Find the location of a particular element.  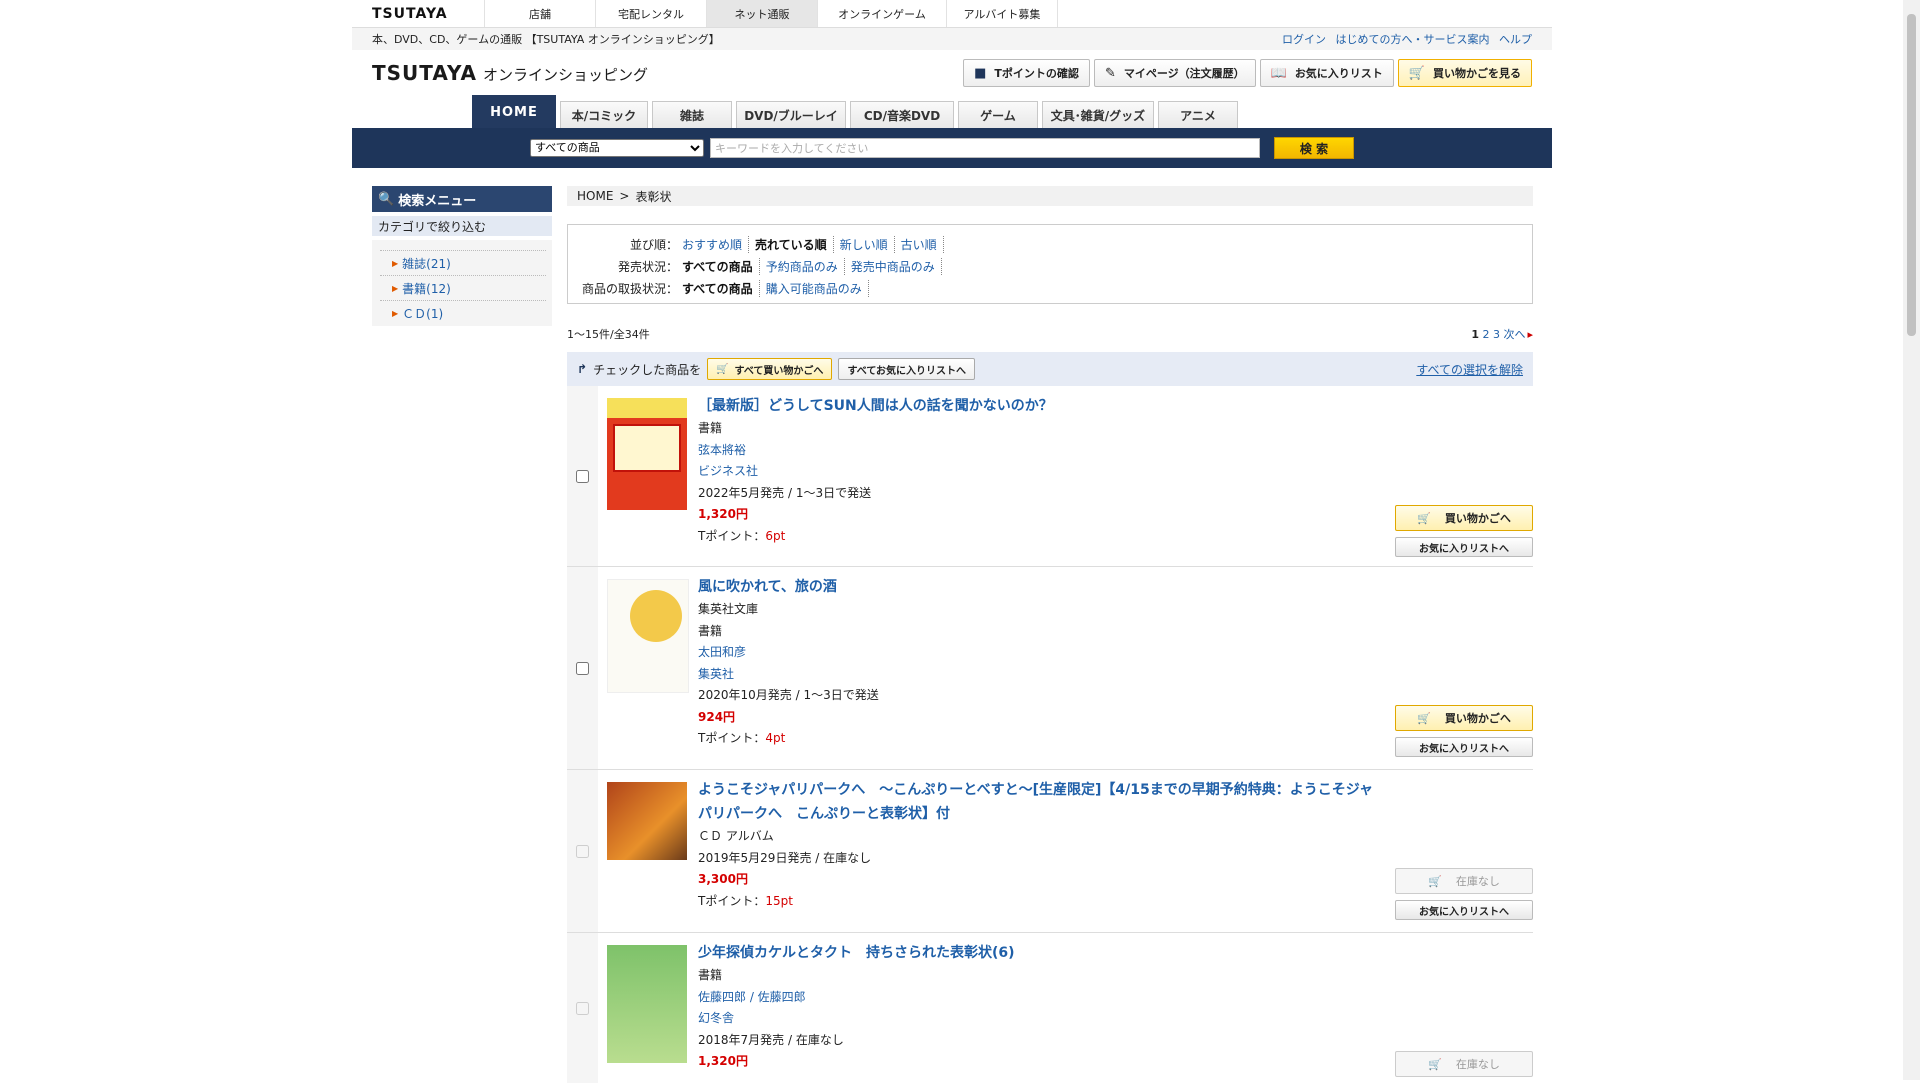

category-cd-link: ＣＤ(1) is located at coordinates (422, 313).